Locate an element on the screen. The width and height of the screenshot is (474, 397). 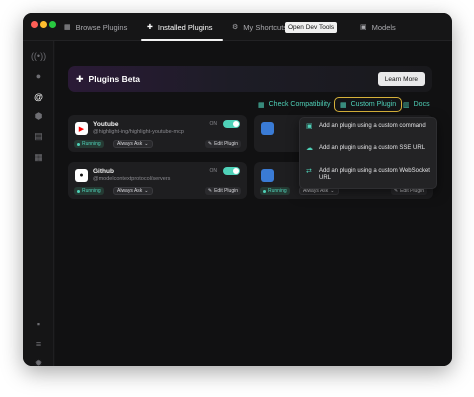
plugins-beta-banner: ✚ Plugins Beta Learn More is located at coordinates (250, 79).